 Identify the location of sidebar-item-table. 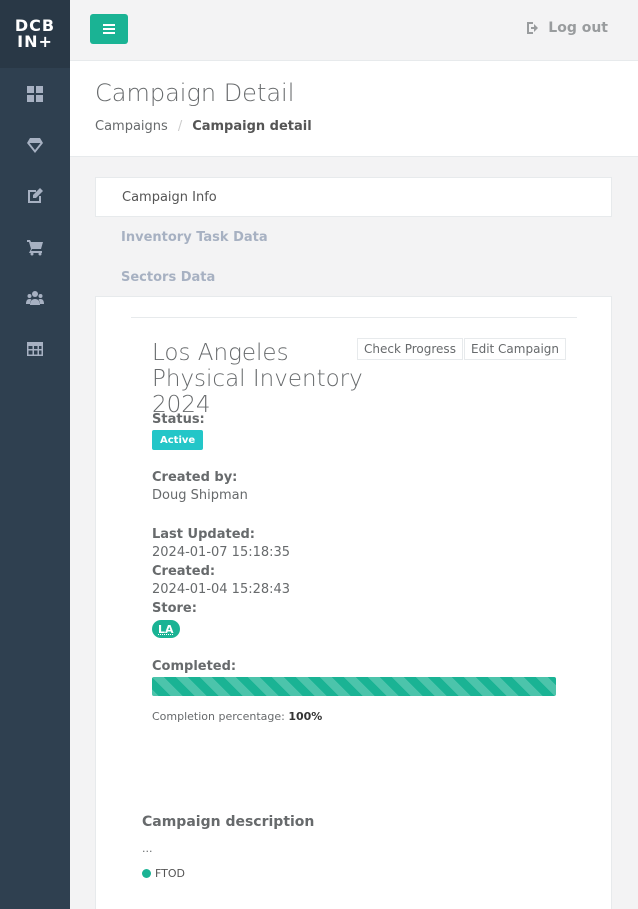
(35, 348).